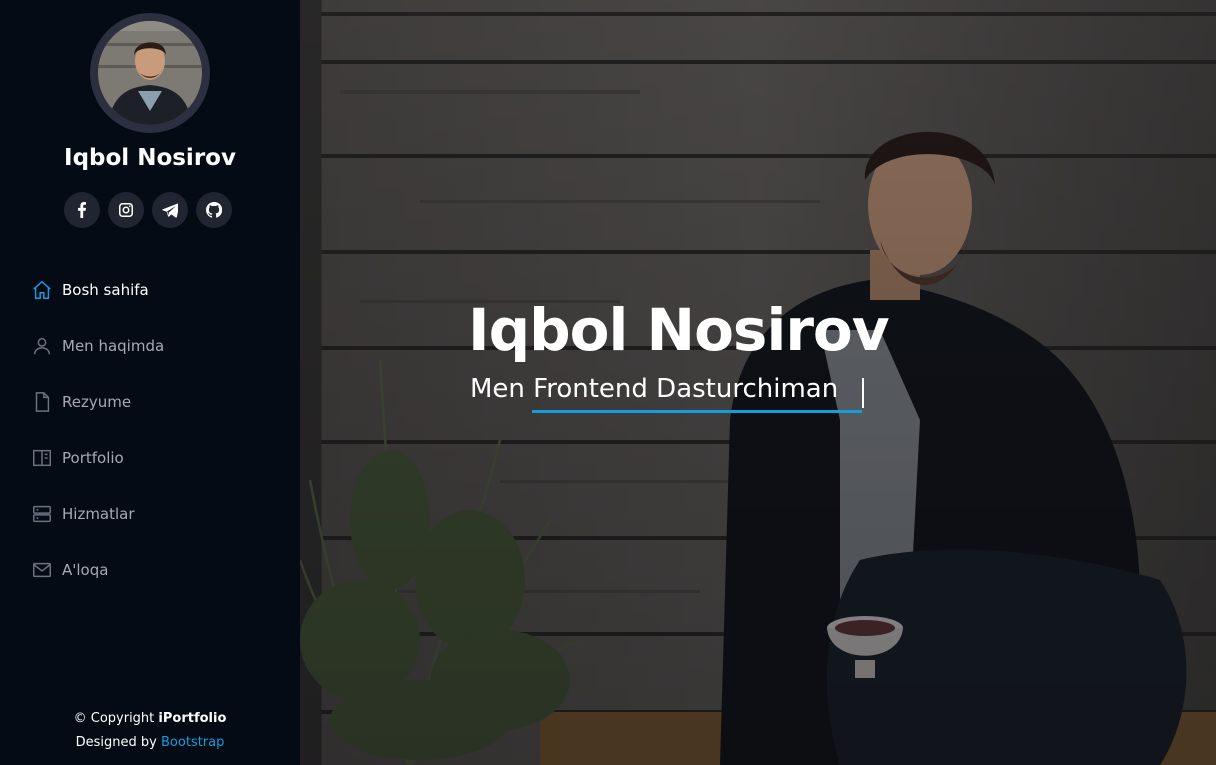  What do you see at coordinates (192, 718) in the screenshot?
I see `brand-name: iPortfolio` at bounding box center [192, 718].